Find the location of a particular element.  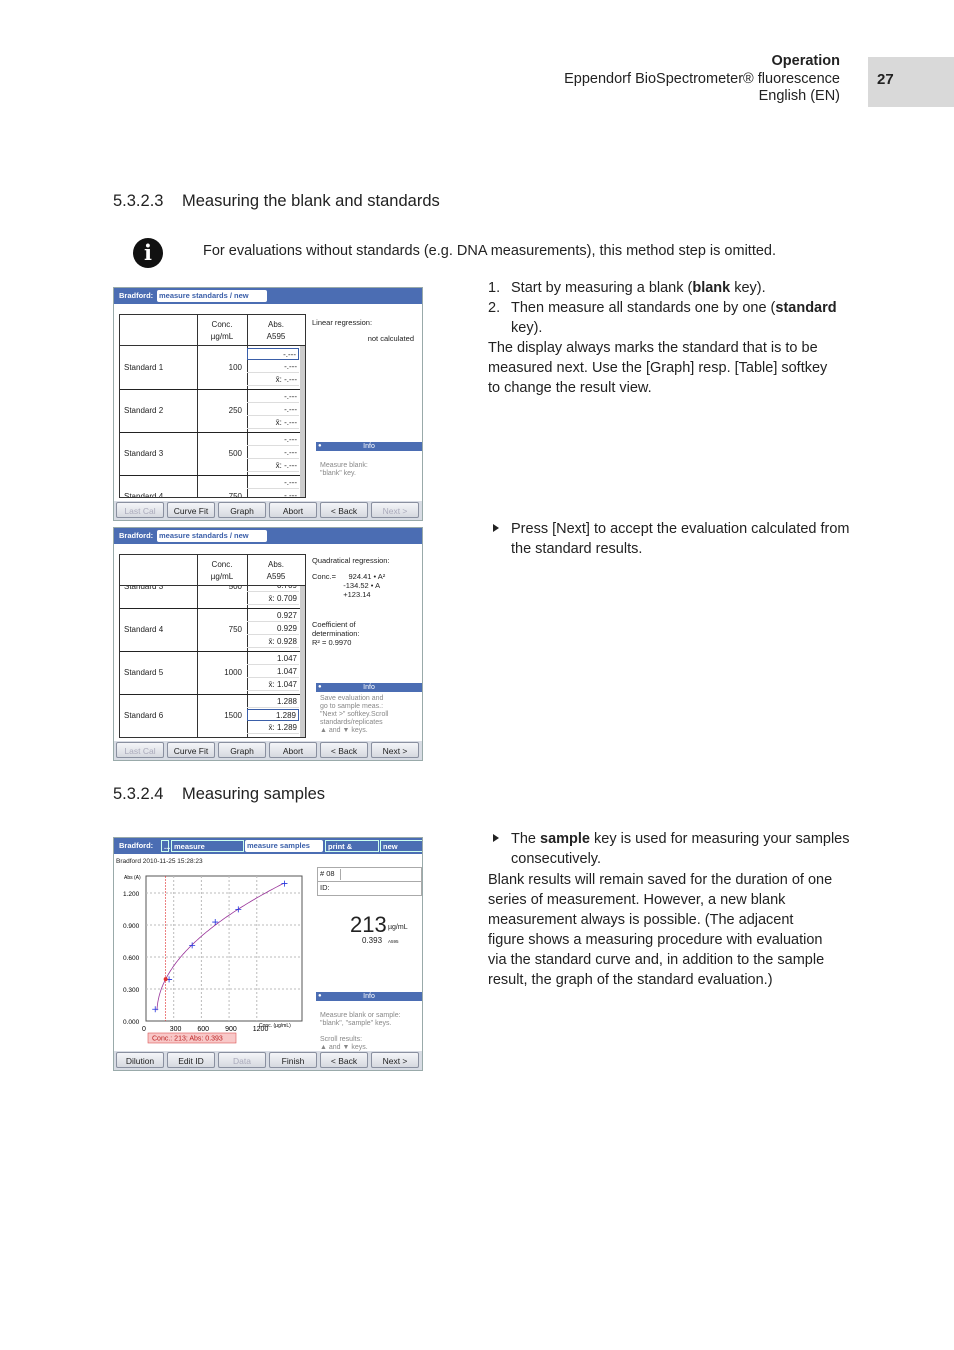

bullet-triangle-icon is located at coordinates (496, 528).